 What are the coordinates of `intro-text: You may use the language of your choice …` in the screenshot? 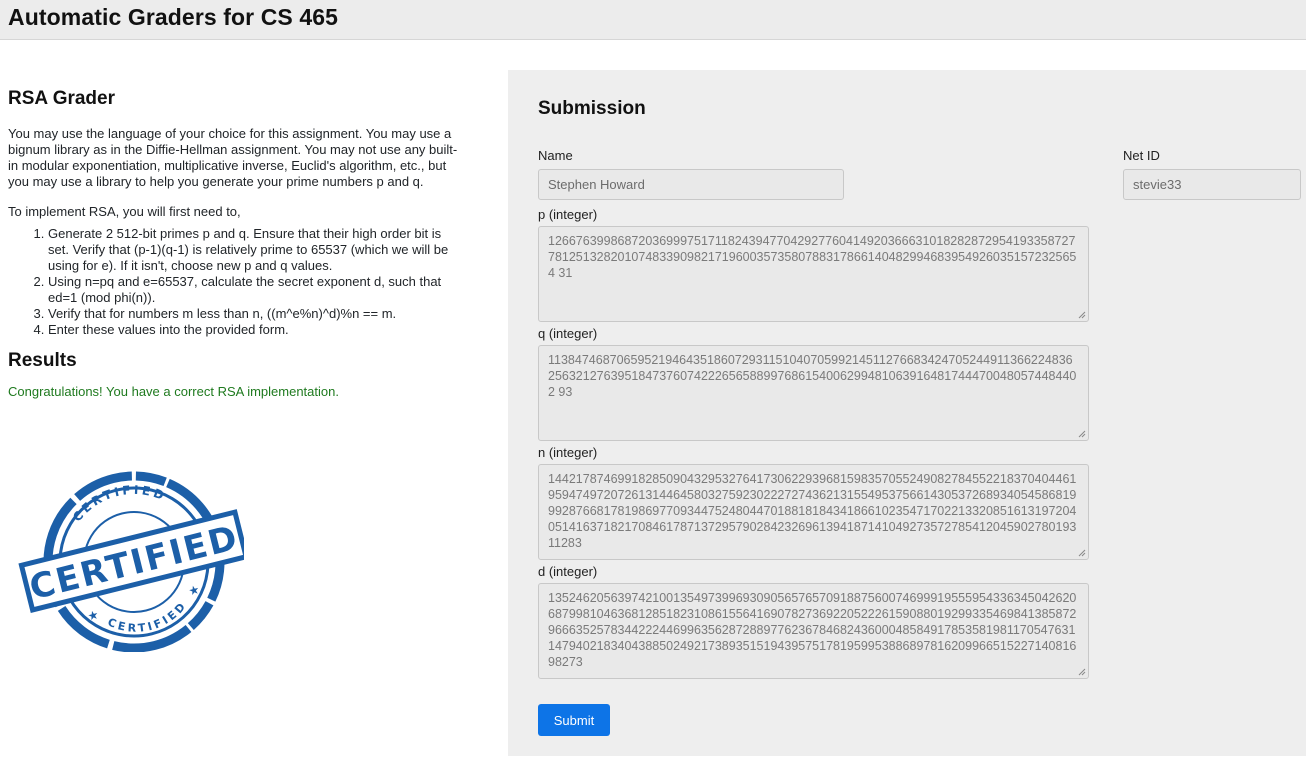 It's located at (233, 157).